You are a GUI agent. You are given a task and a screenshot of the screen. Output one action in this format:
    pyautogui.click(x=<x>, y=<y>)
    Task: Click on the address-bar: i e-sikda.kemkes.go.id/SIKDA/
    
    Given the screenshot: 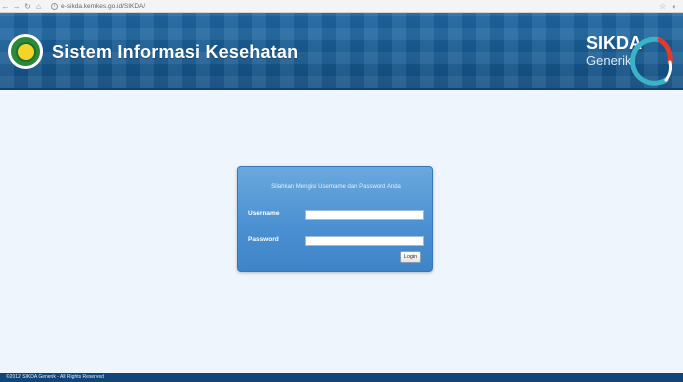 What is the action you would take?
    pyautogui.click(x=98, y=6)
    